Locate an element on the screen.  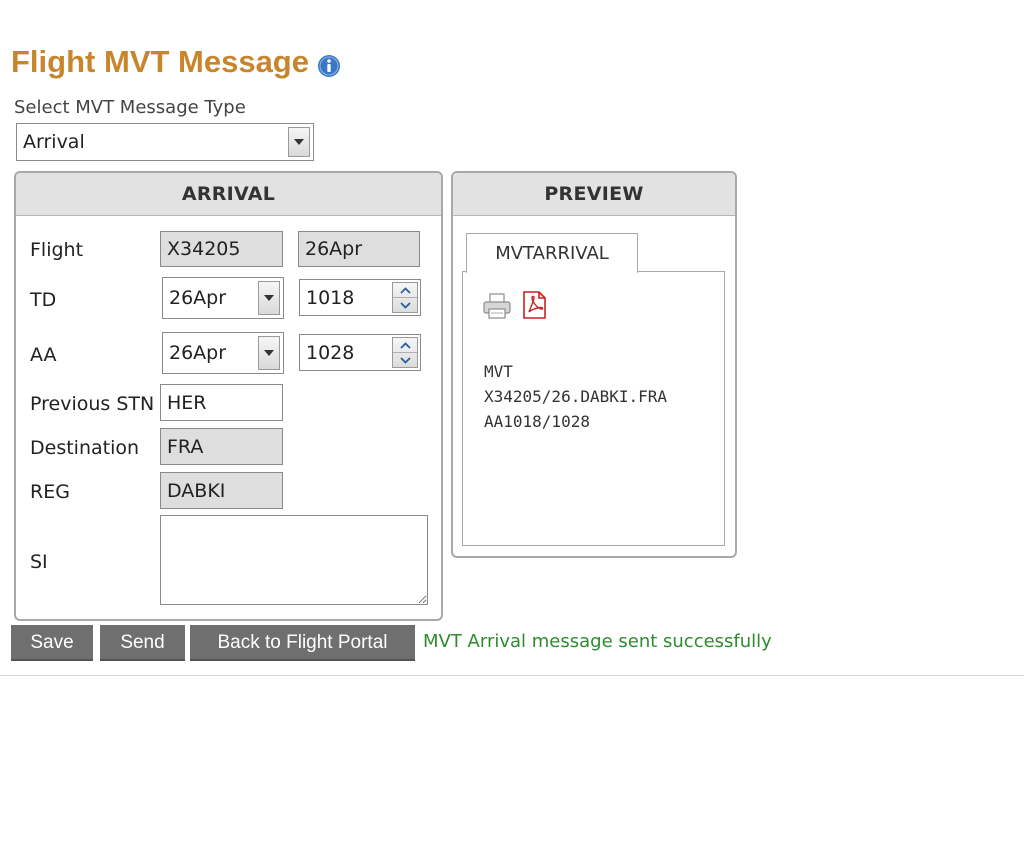
td-time-spinner: 1018 is located at coordinates (360, 297).